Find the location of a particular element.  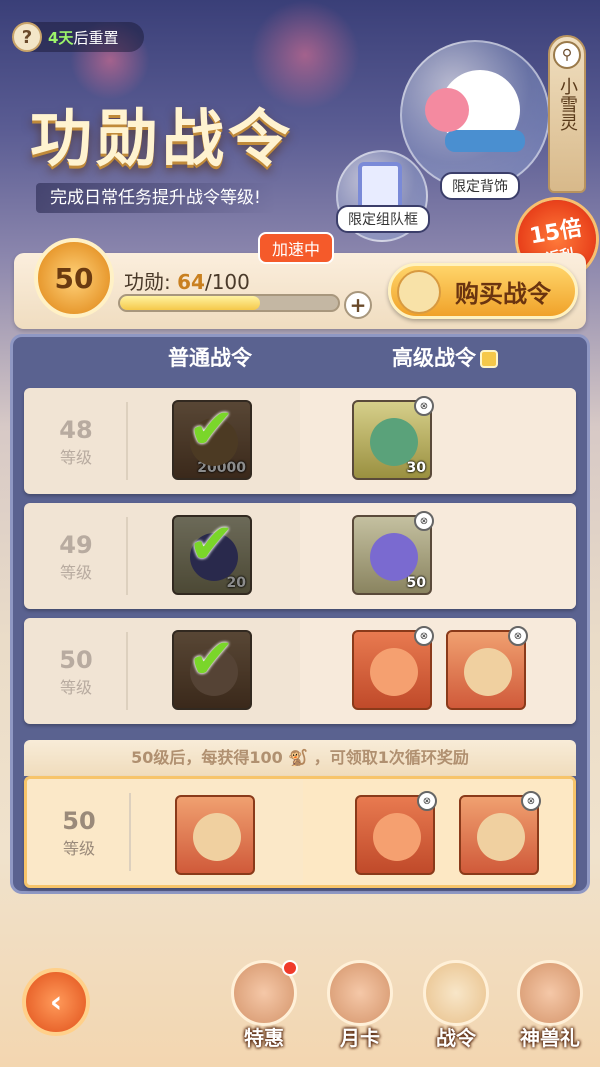

nav-label: 战令 is located at coordinates (456, 1038).